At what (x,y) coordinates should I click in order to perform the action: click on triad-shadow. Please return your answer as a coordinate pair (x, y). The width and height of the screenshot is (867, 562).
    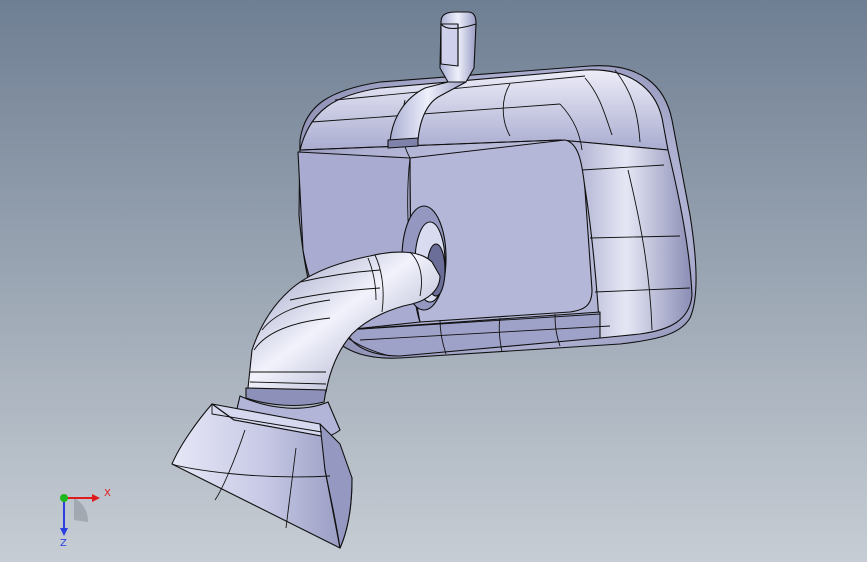
    Looking at the image, I should click on (81, 510).